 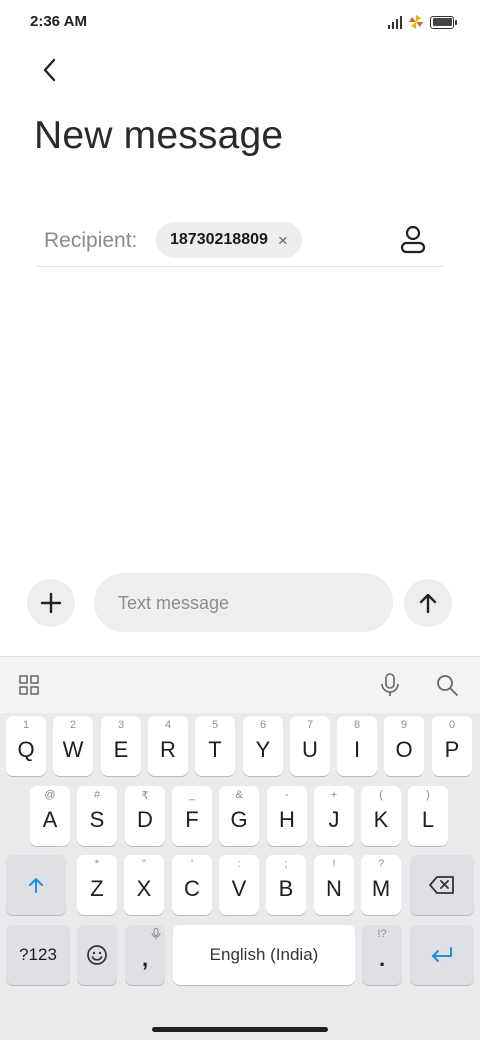 What do you see at coordinates (144, 864) in the screenshot?
I see `key-hint: "` at bounding box center [144, 864].